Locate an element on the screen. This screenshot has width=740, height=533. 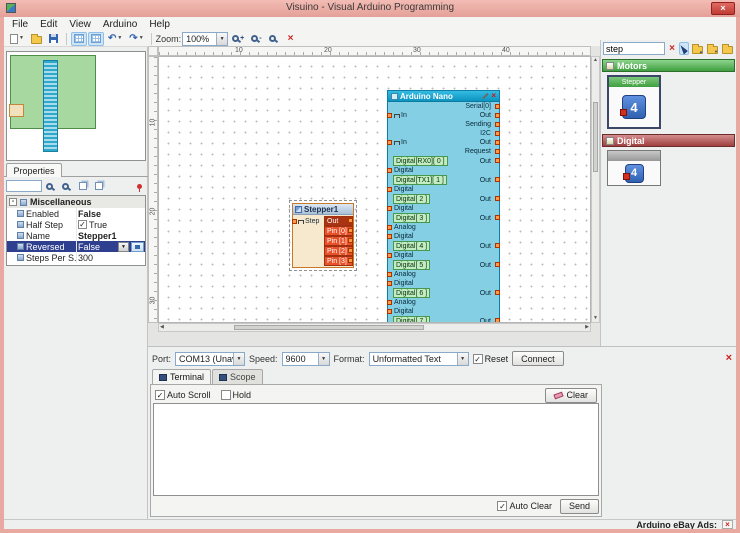
stepper-output-pin: Pin [0] is located at coordinates (338, 231).